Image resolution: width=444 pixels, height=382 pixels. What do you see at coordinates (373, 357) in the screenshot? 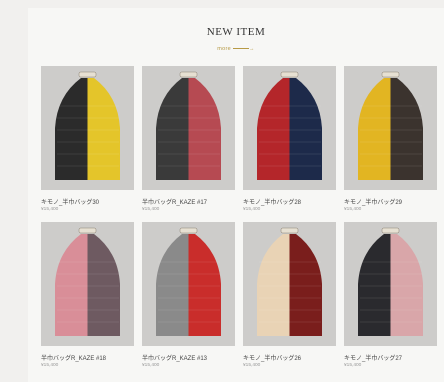
I see `product-name: キモノ_半巾バッグ27` at bounding box center [373, 357].